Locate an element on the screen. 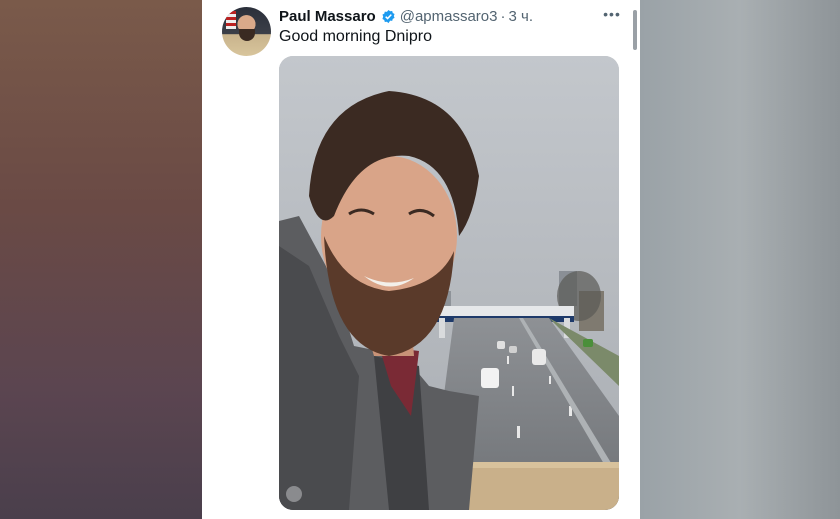  verified-badge-icon is located at coordinates (388, 16).